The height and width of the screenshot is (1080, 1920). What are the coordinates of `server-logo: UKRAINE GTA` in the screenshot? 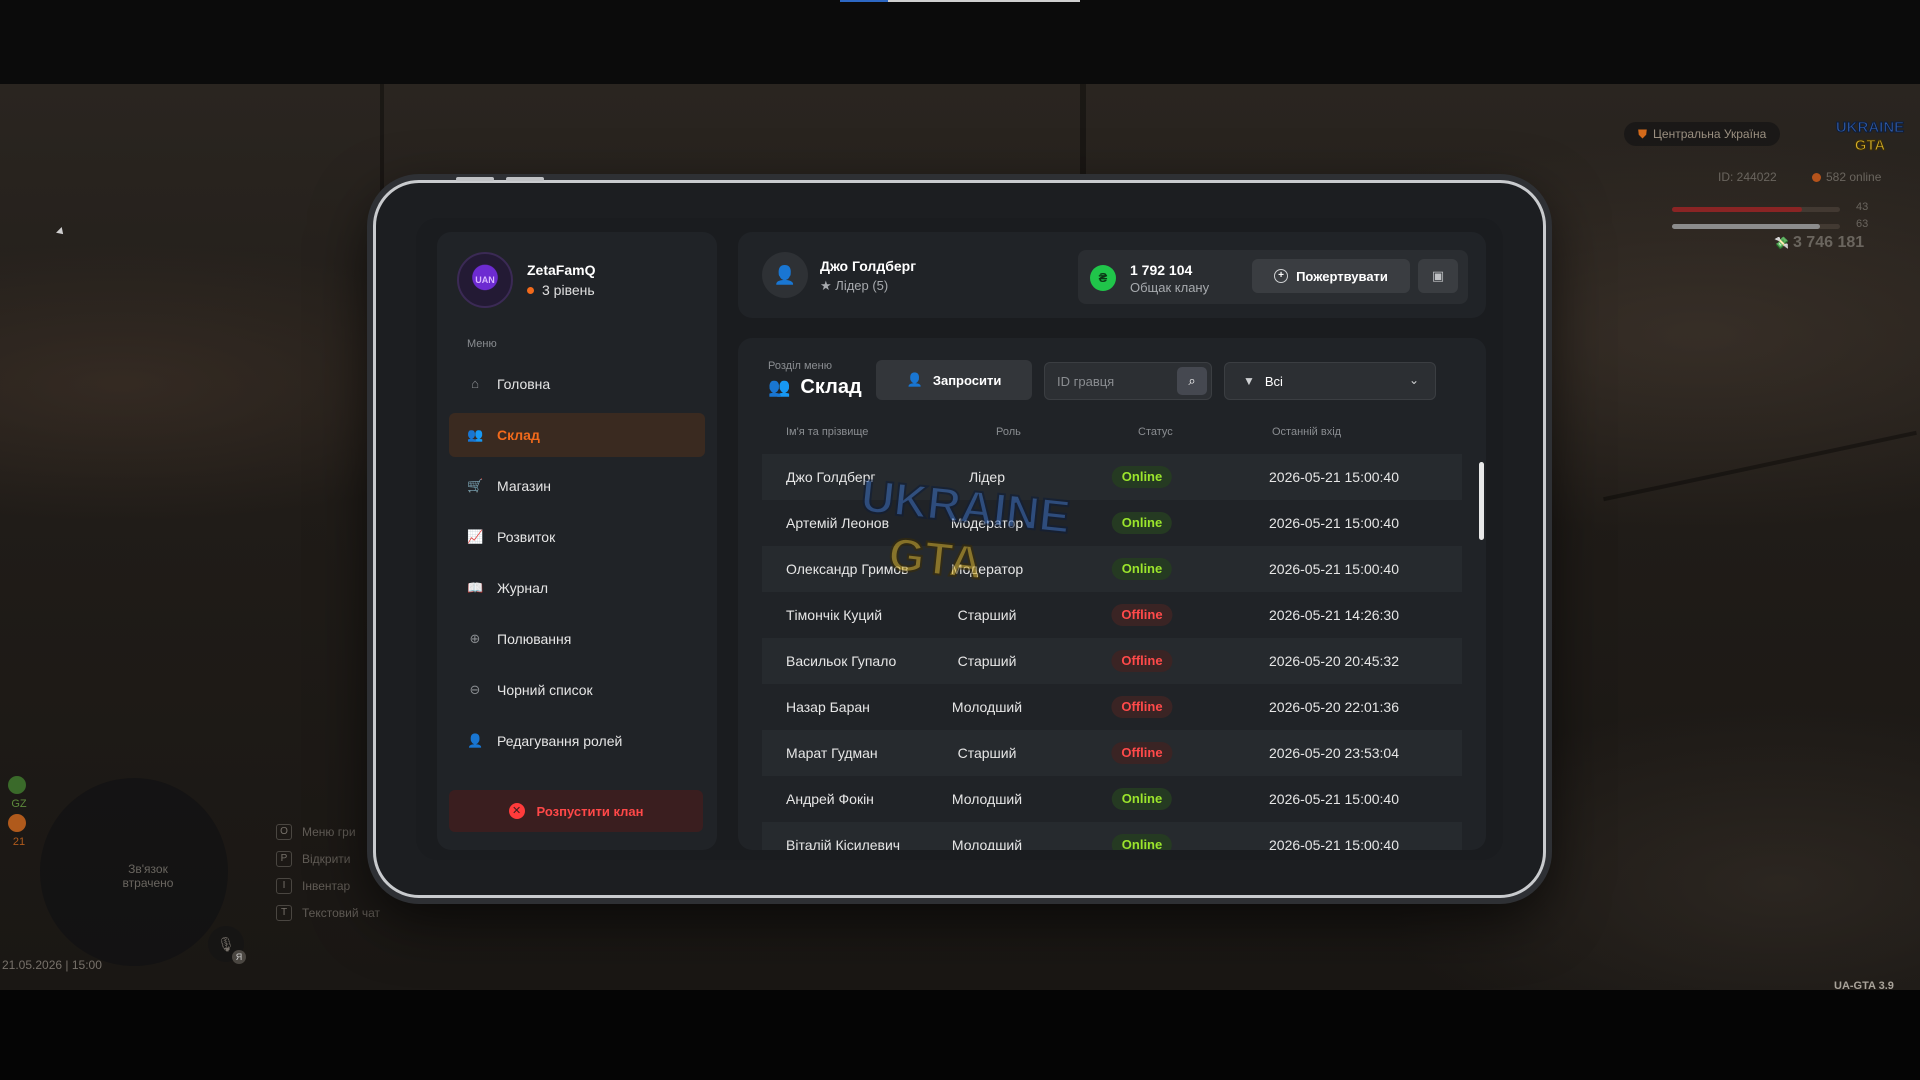 It's located at (1869, 137).